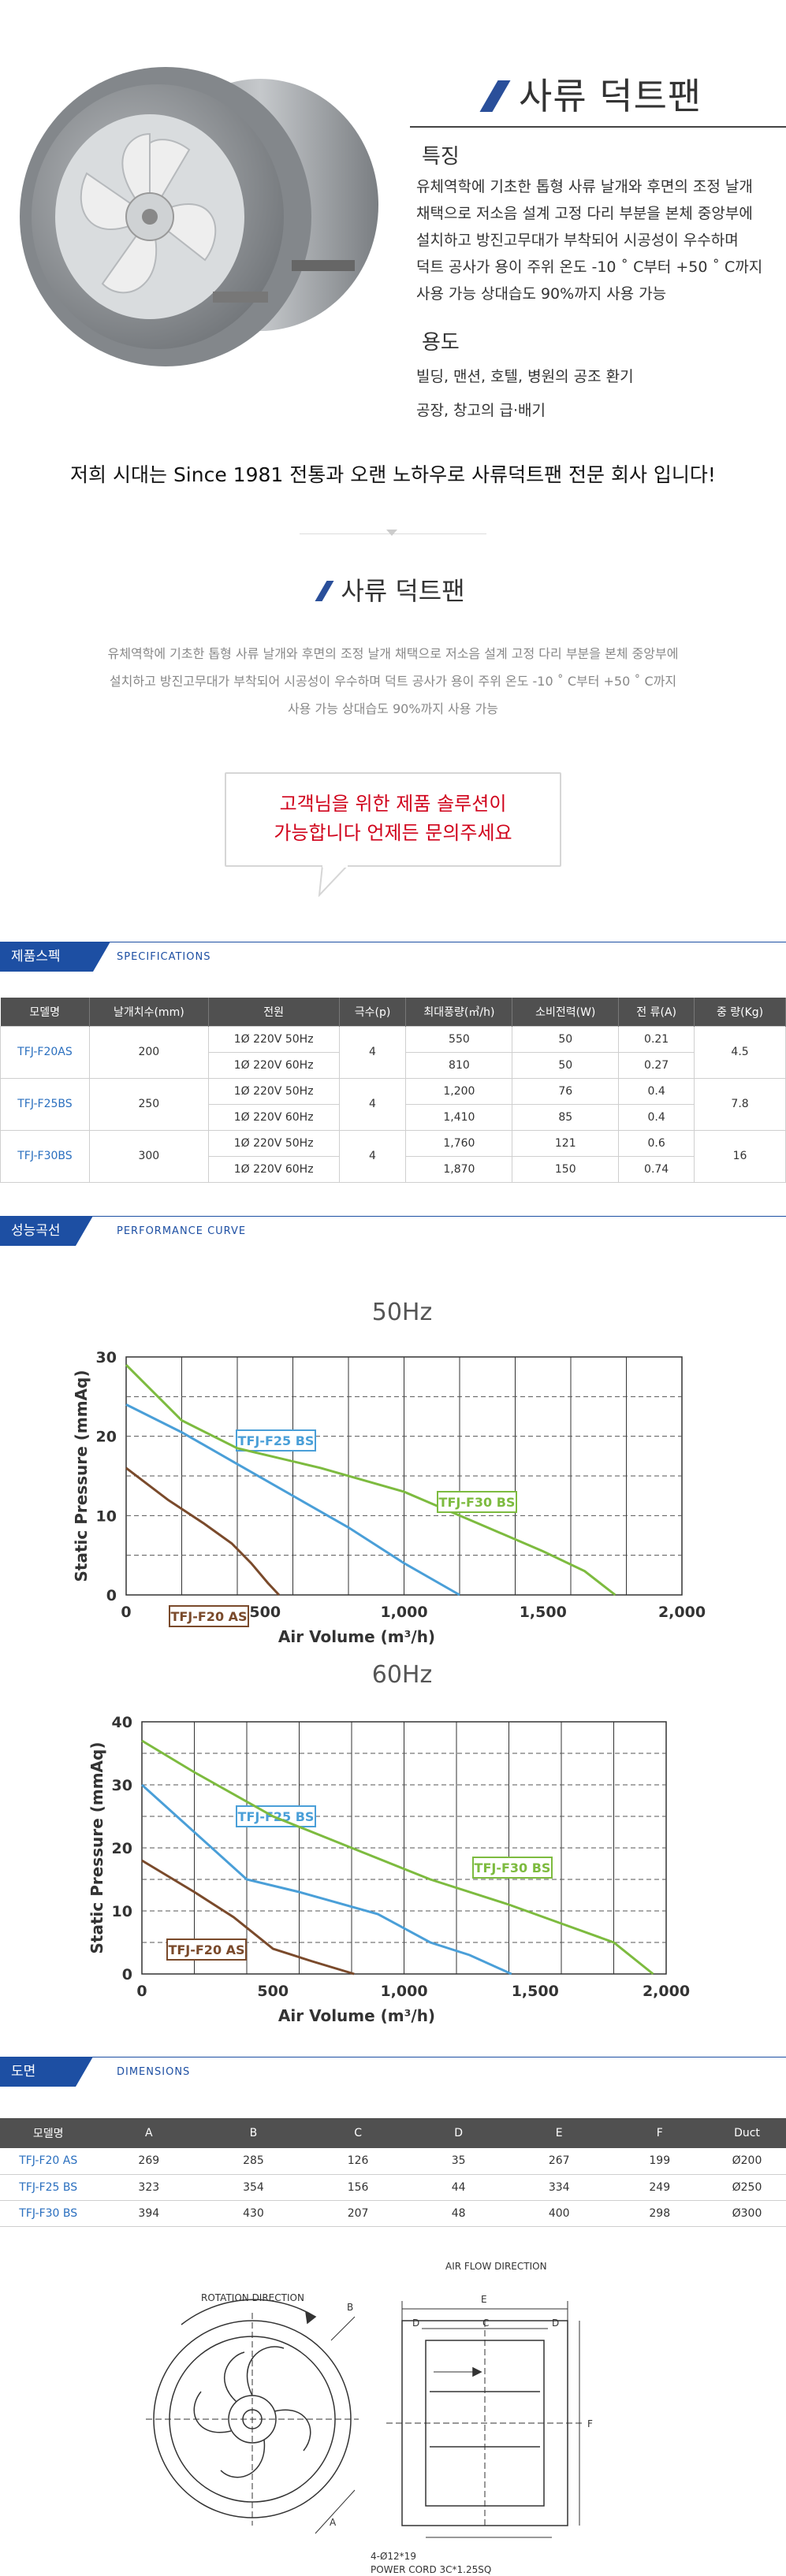  I want to click on column-header: C, so click(358, 2133).